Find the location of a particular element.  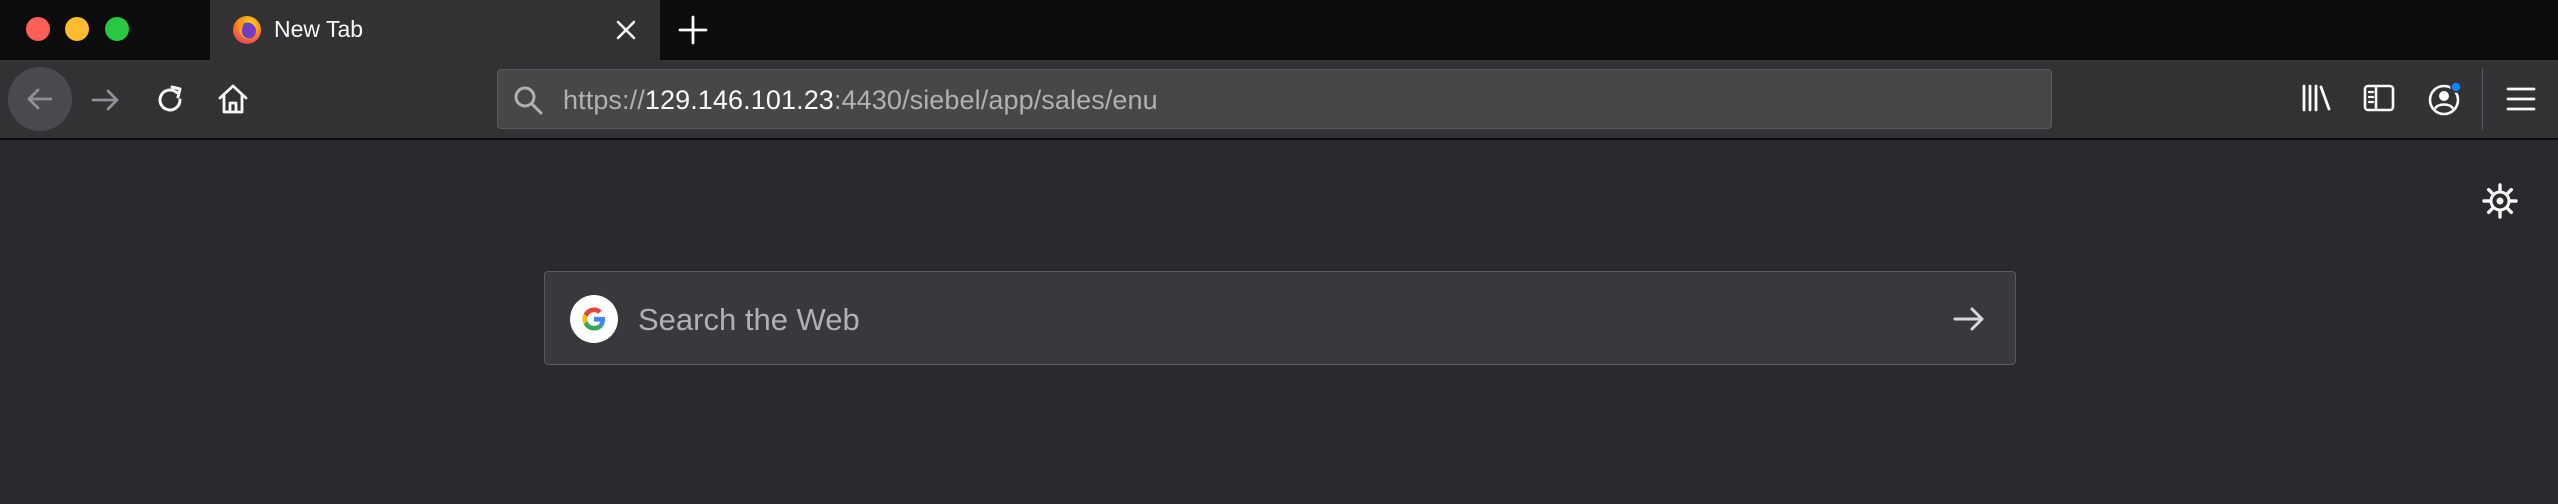

gear-icon is located at coordinates (2500, 201).